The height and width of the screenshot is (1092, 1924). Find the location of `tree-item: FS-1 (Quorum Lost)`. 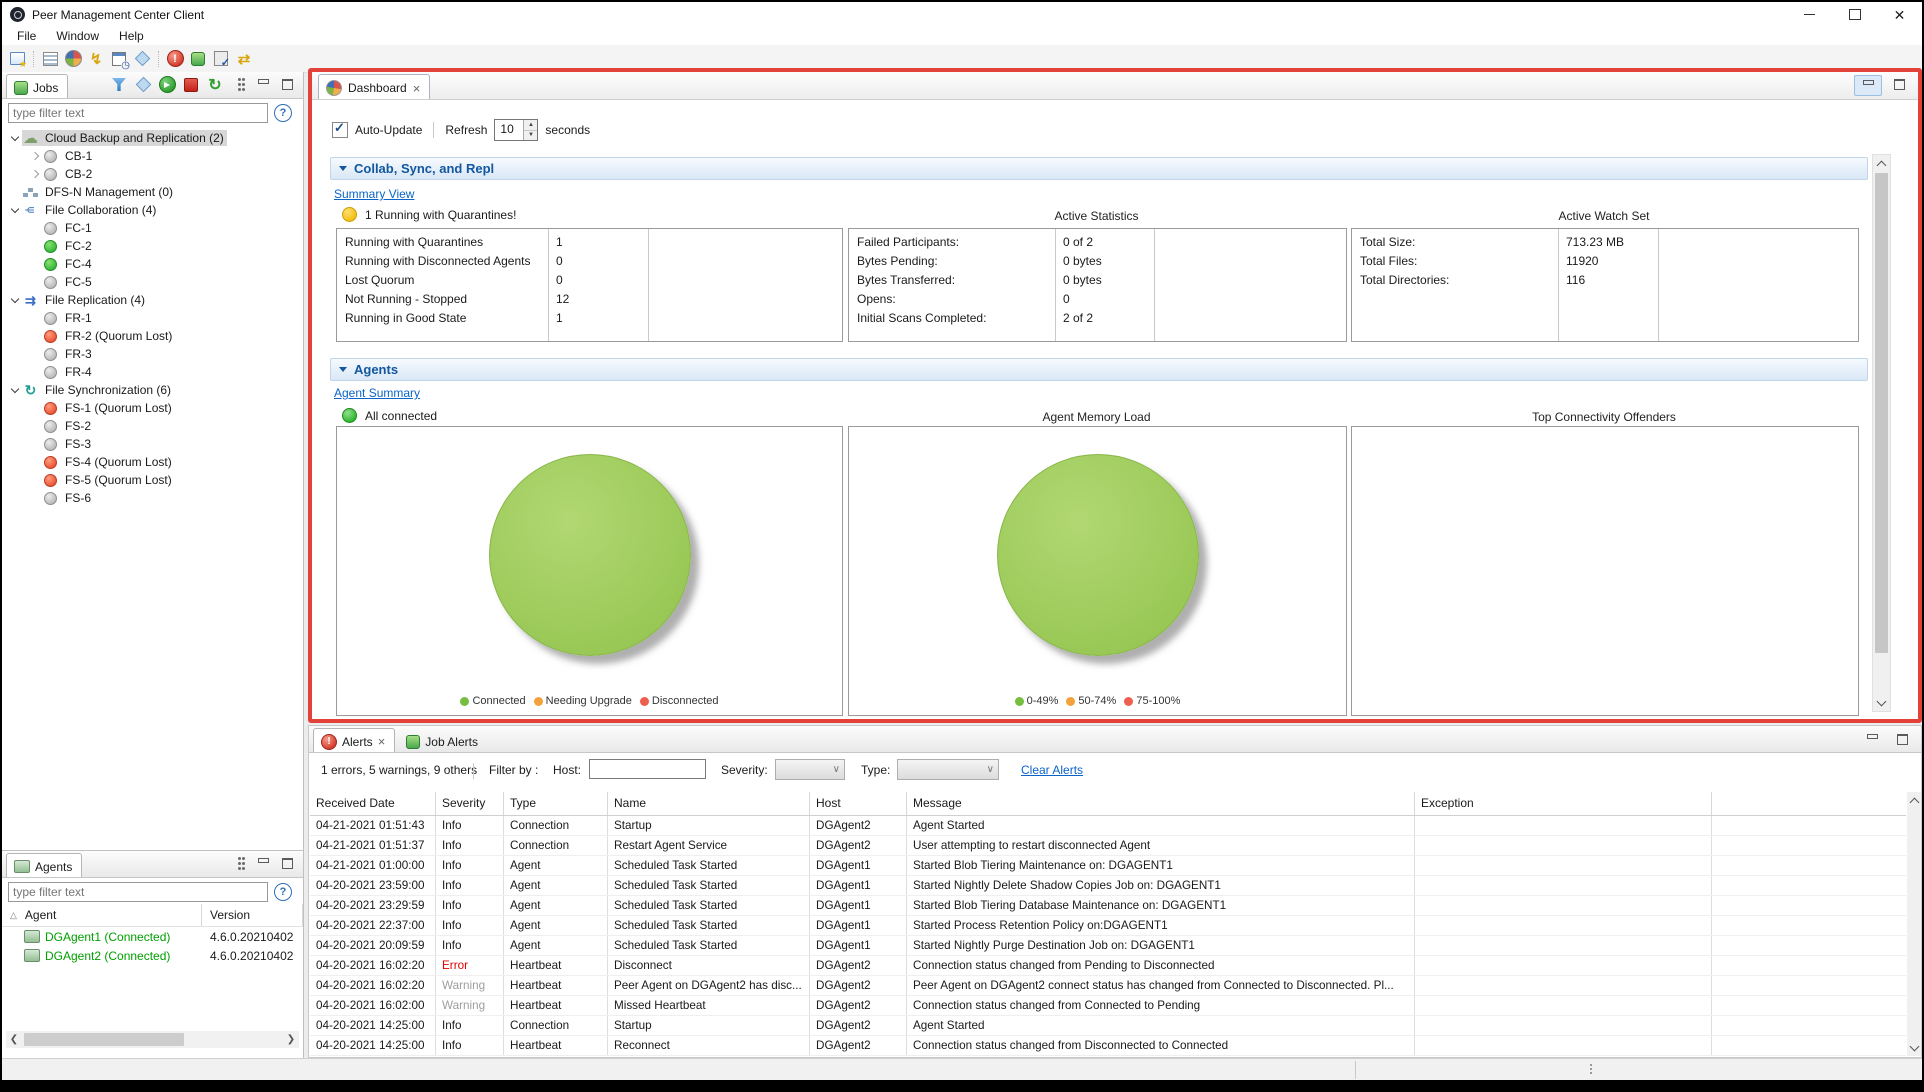

tree-item: FS-1 (Quorum Lost) is located at coordinates (152, 408).